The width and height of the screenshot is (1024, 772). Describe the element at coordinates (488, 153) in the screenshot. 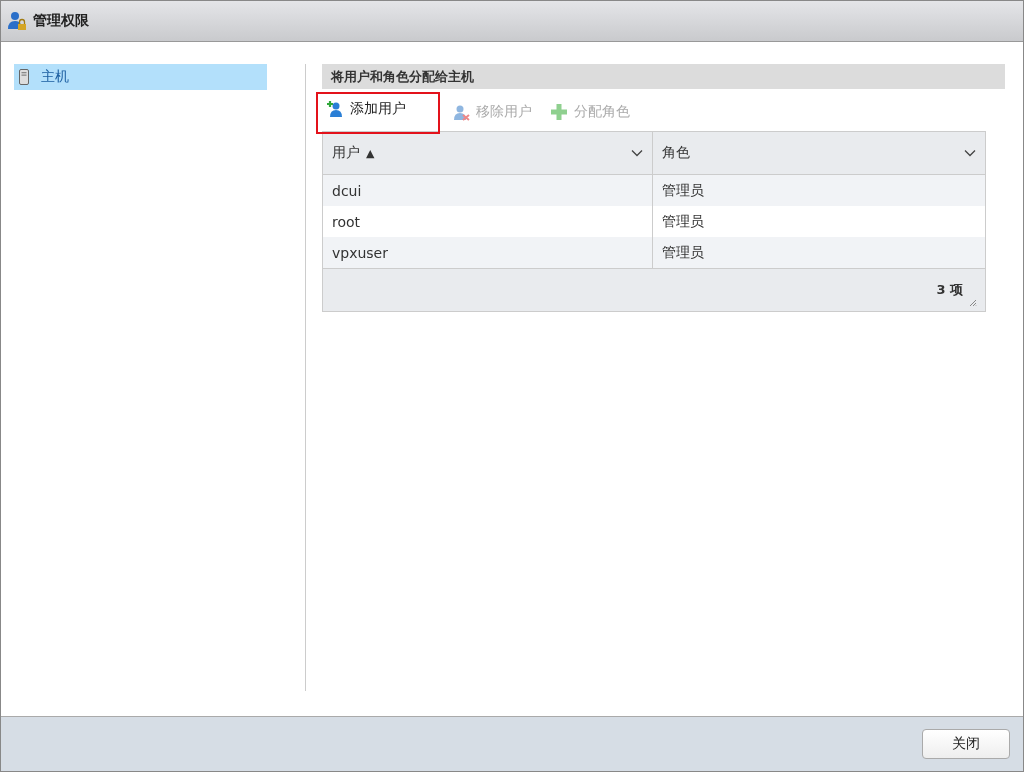

I see `column-header: 用户 ▲` at that location.